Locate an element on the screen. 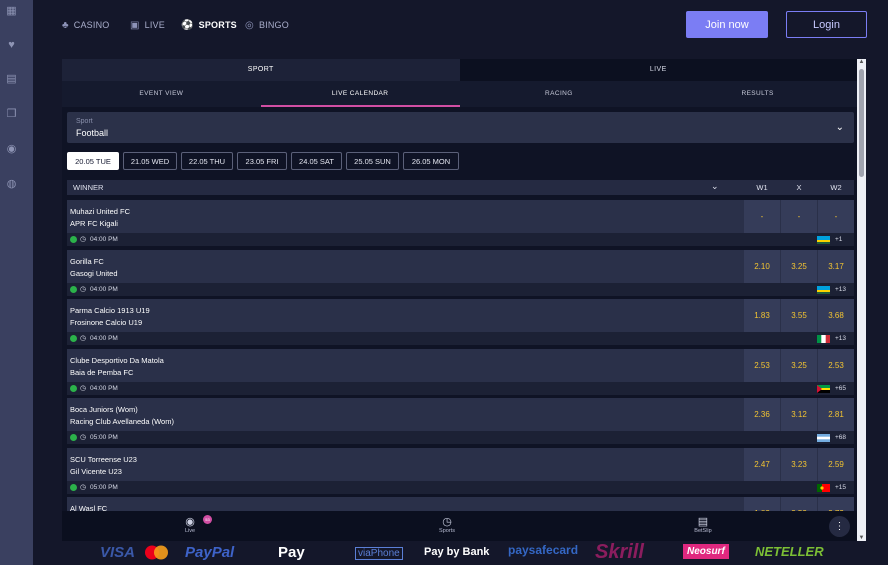 The image size is (888, 565). odd-w1-button: 1.83 is located at coordinates (762, 315).